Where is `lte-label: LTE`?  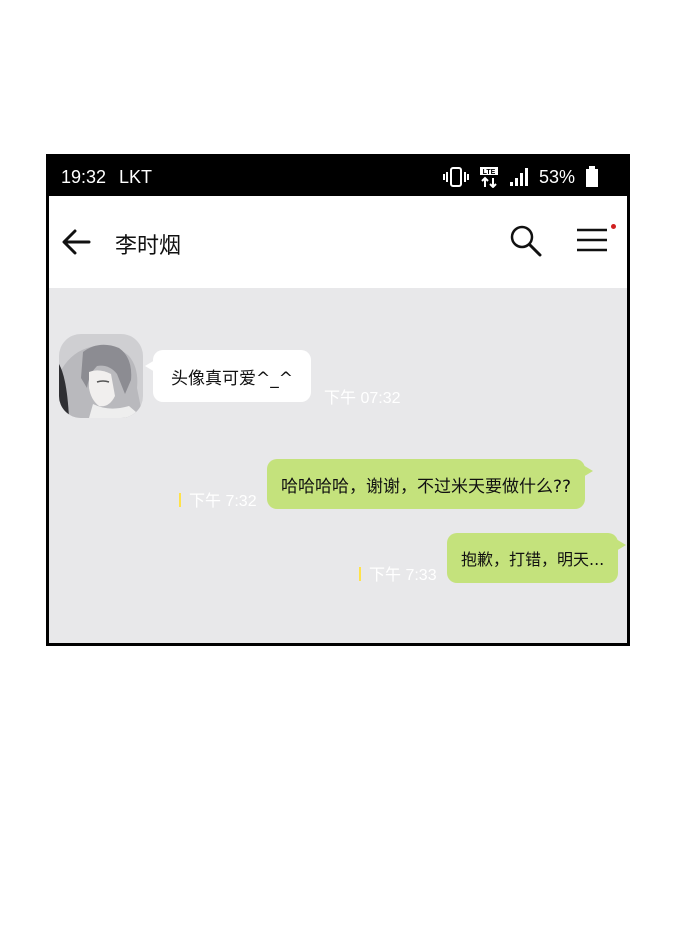
lte-label: LTE is located at coordinates (489, 172).